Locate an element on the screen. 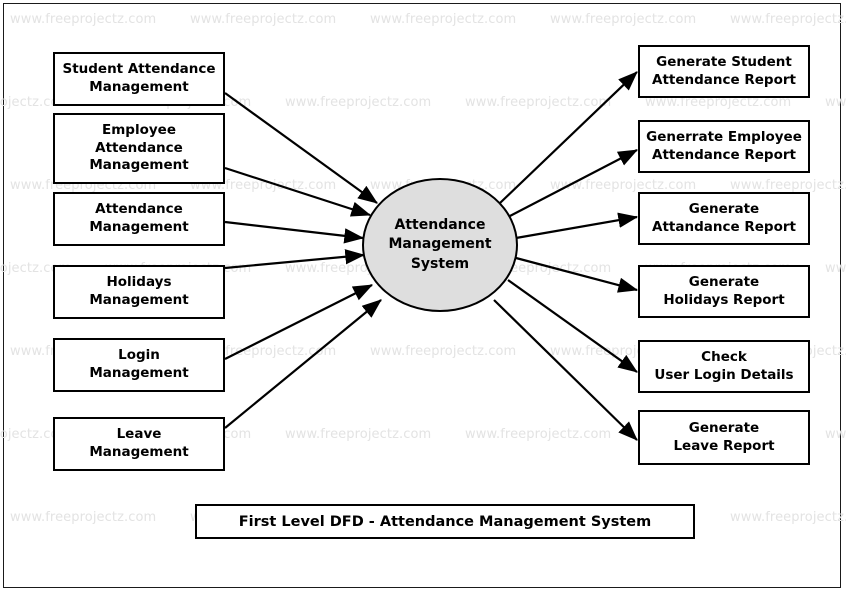 Image resolution: width=846 pixels, height=593 pixels. entity-attendance-management: Attendance Management is located at coordinates (139, 219).